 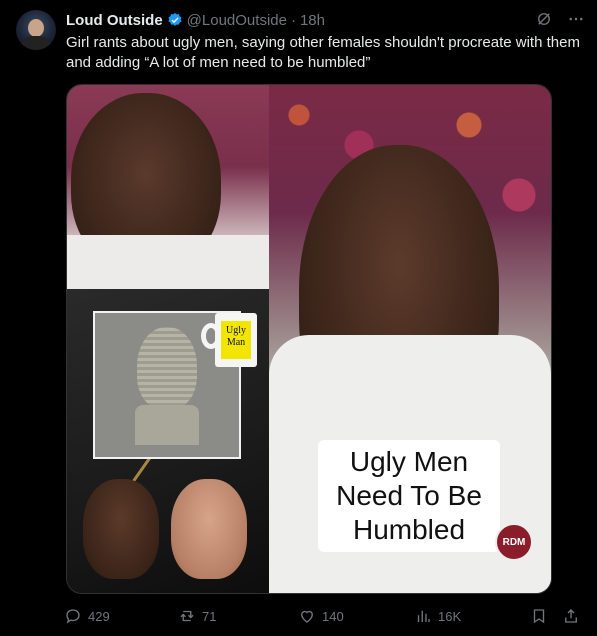 What do you see at coordinates (325, 20) in the screenshot?
I see `post-header: Loud Outside @LoudOutside · 18h` at bounding box center [325, 20].